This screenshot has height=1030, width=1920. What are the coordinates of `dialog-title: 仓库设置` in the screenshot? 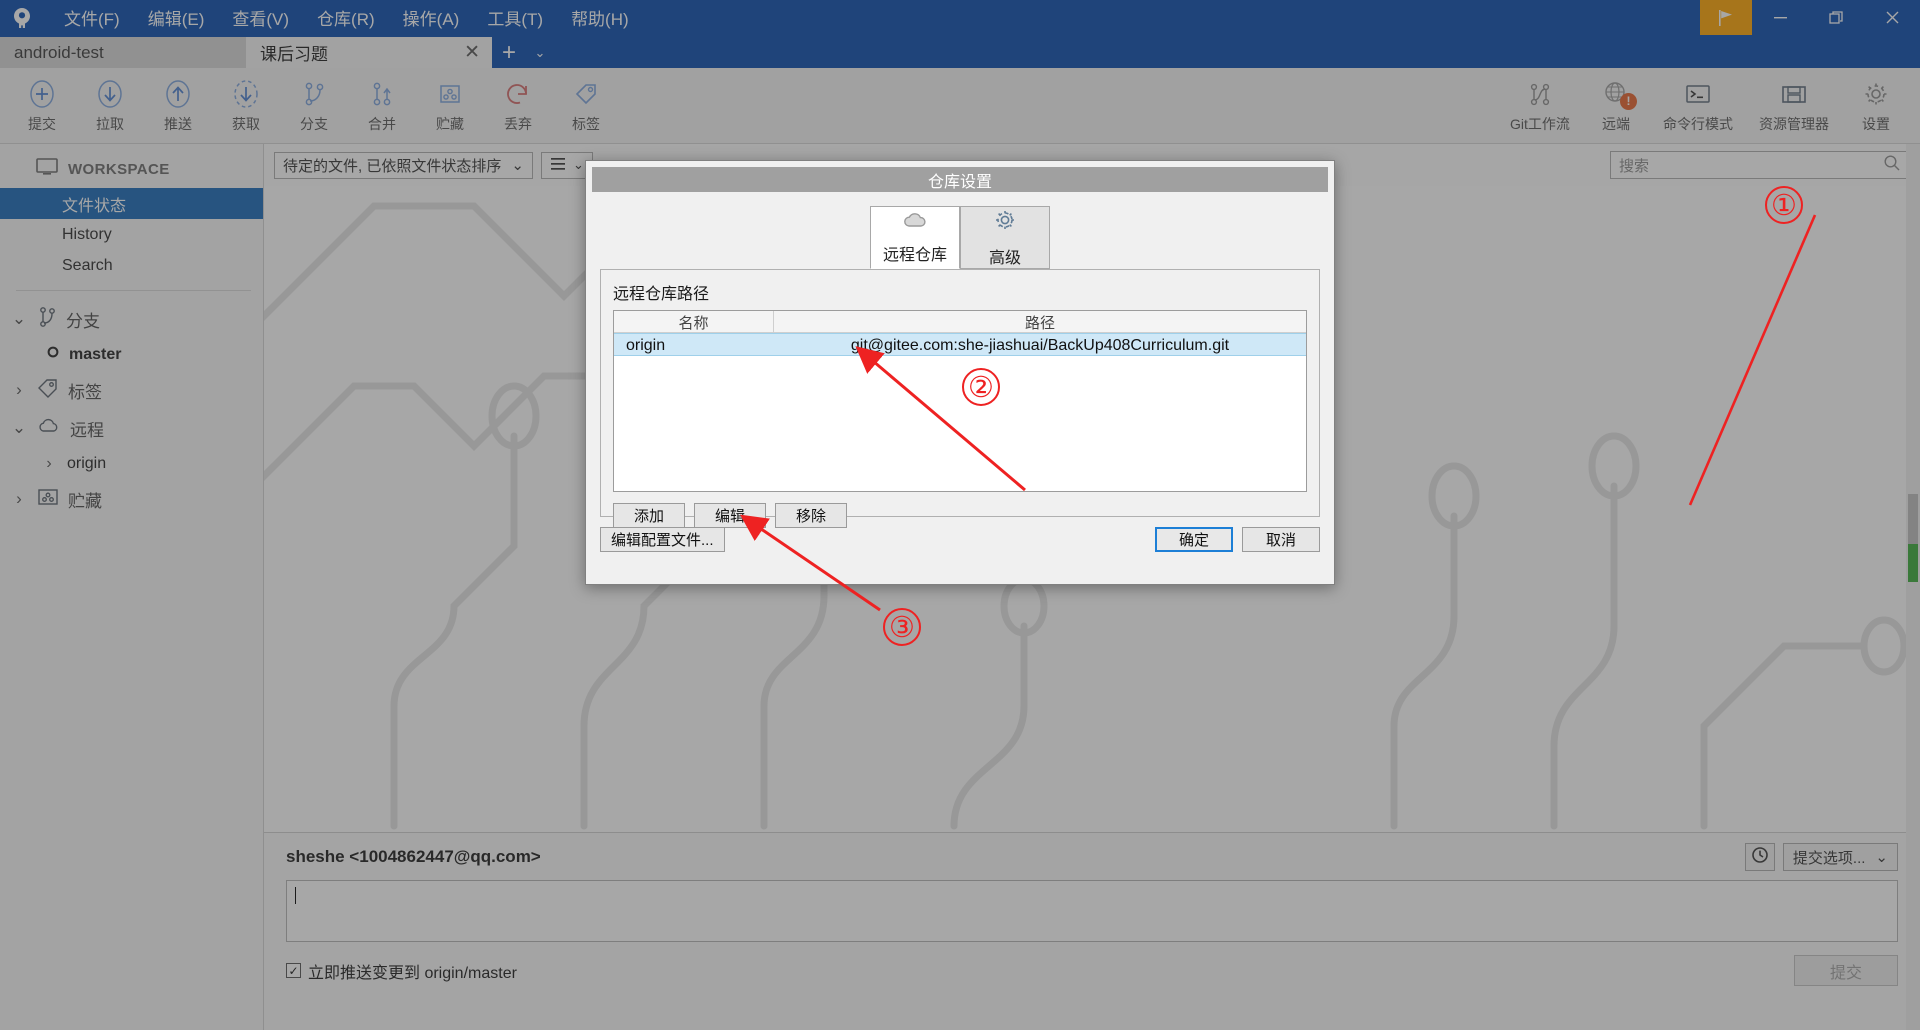 It's located at (960, 179).